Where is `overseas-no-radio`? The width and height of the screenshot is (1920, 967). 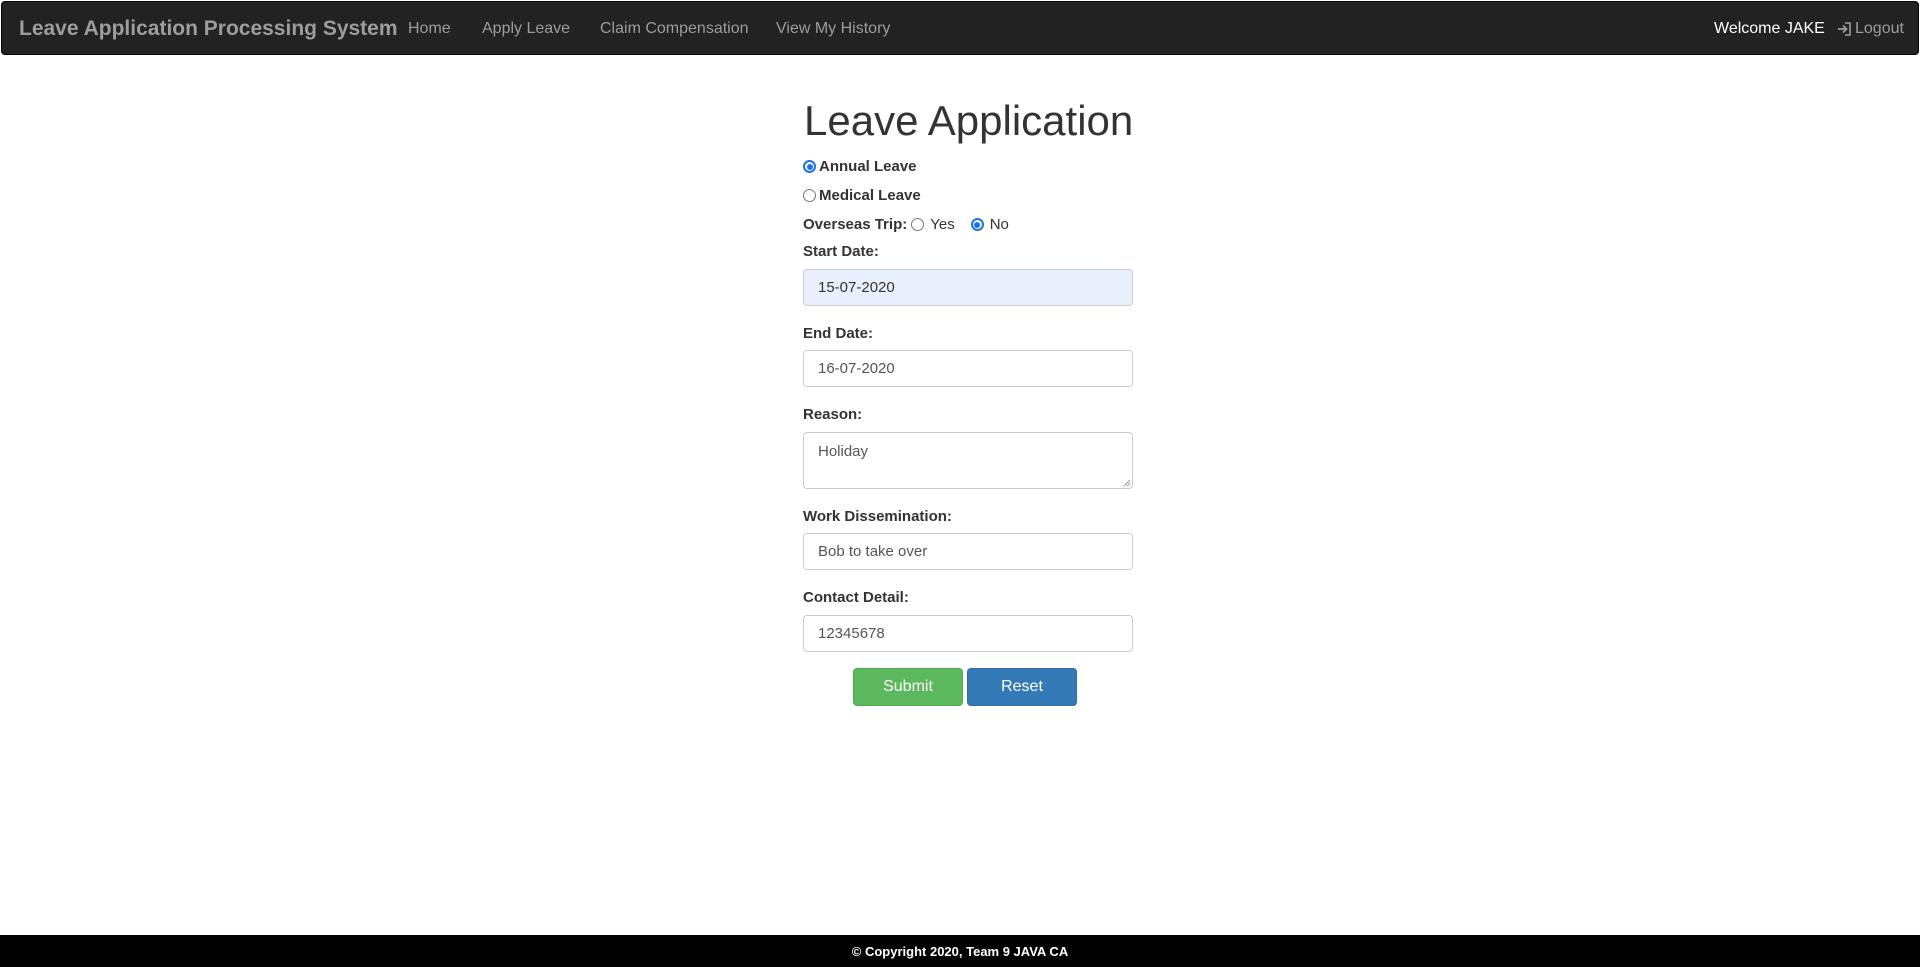 overseas-no-radio is located at coordinates (977, 224).